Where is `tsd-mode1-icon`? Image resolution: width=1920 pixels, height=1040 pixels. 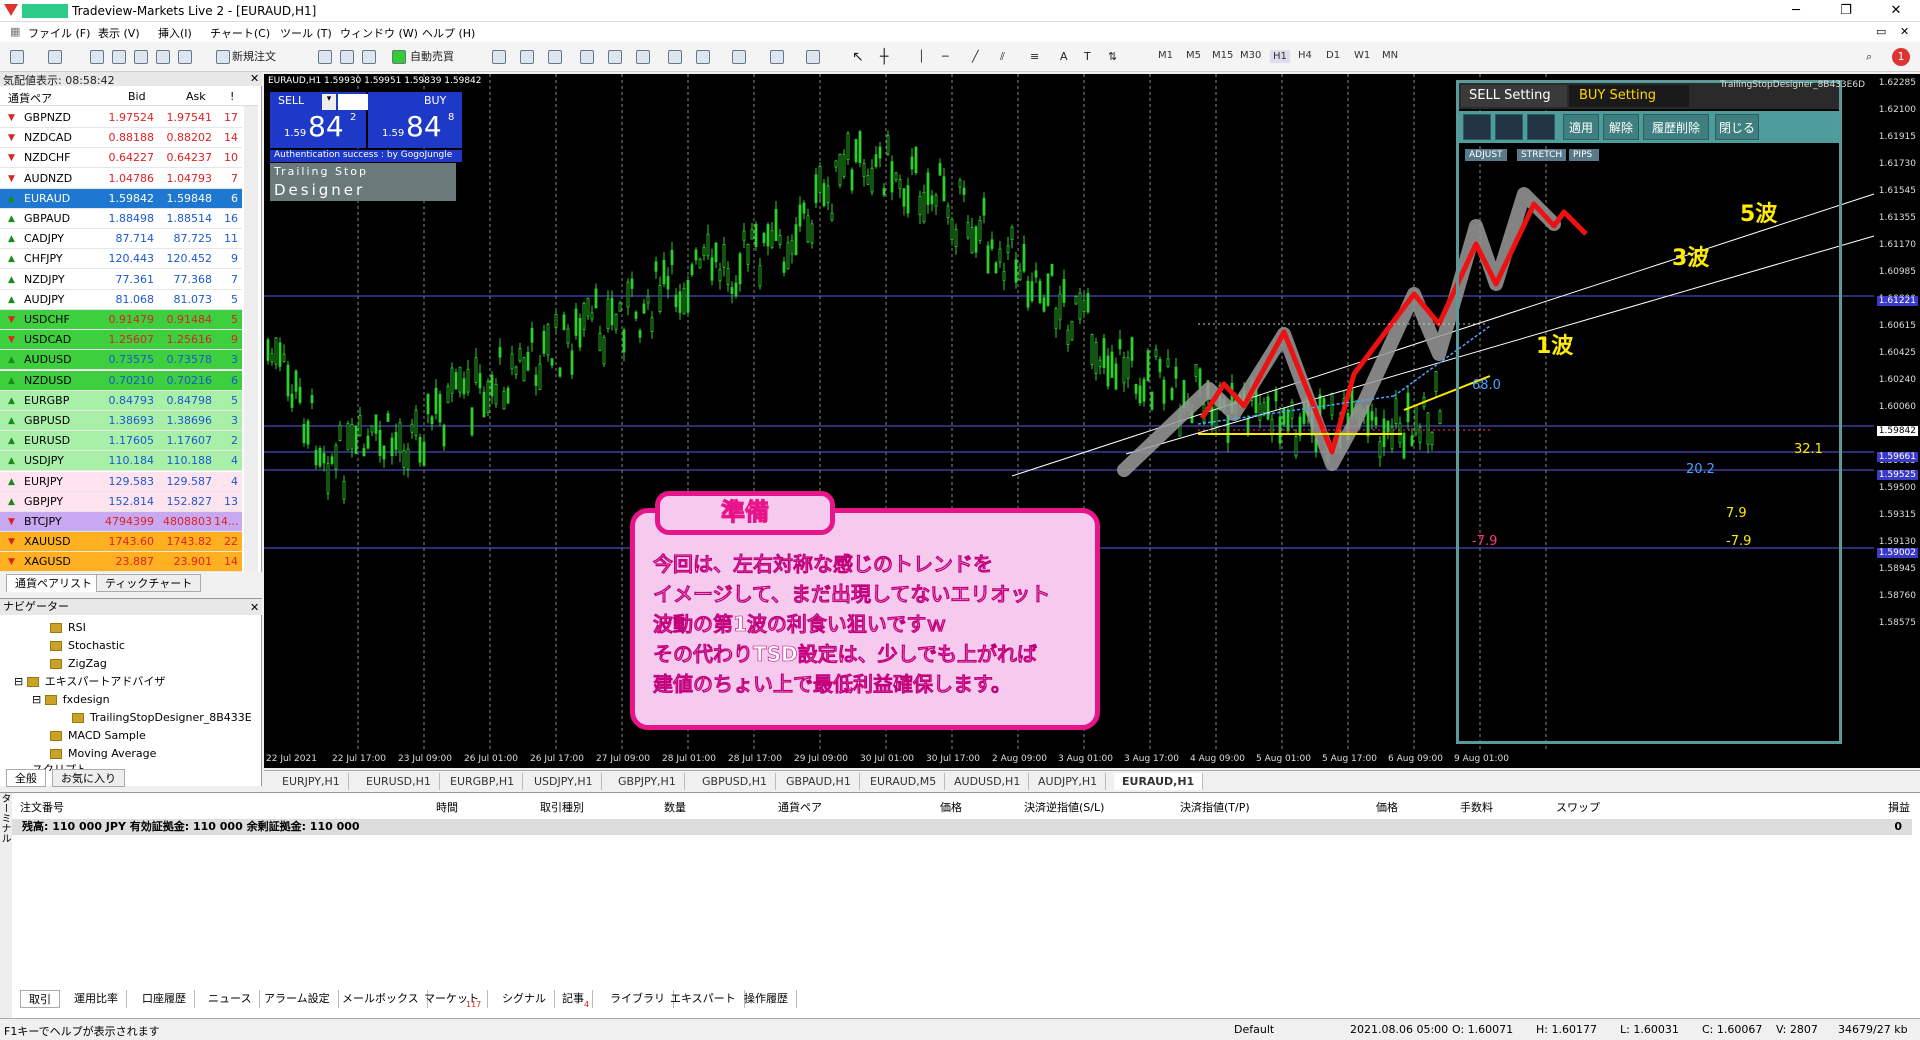 tsd-mode1-icon is located at coordinates (1477, 127).